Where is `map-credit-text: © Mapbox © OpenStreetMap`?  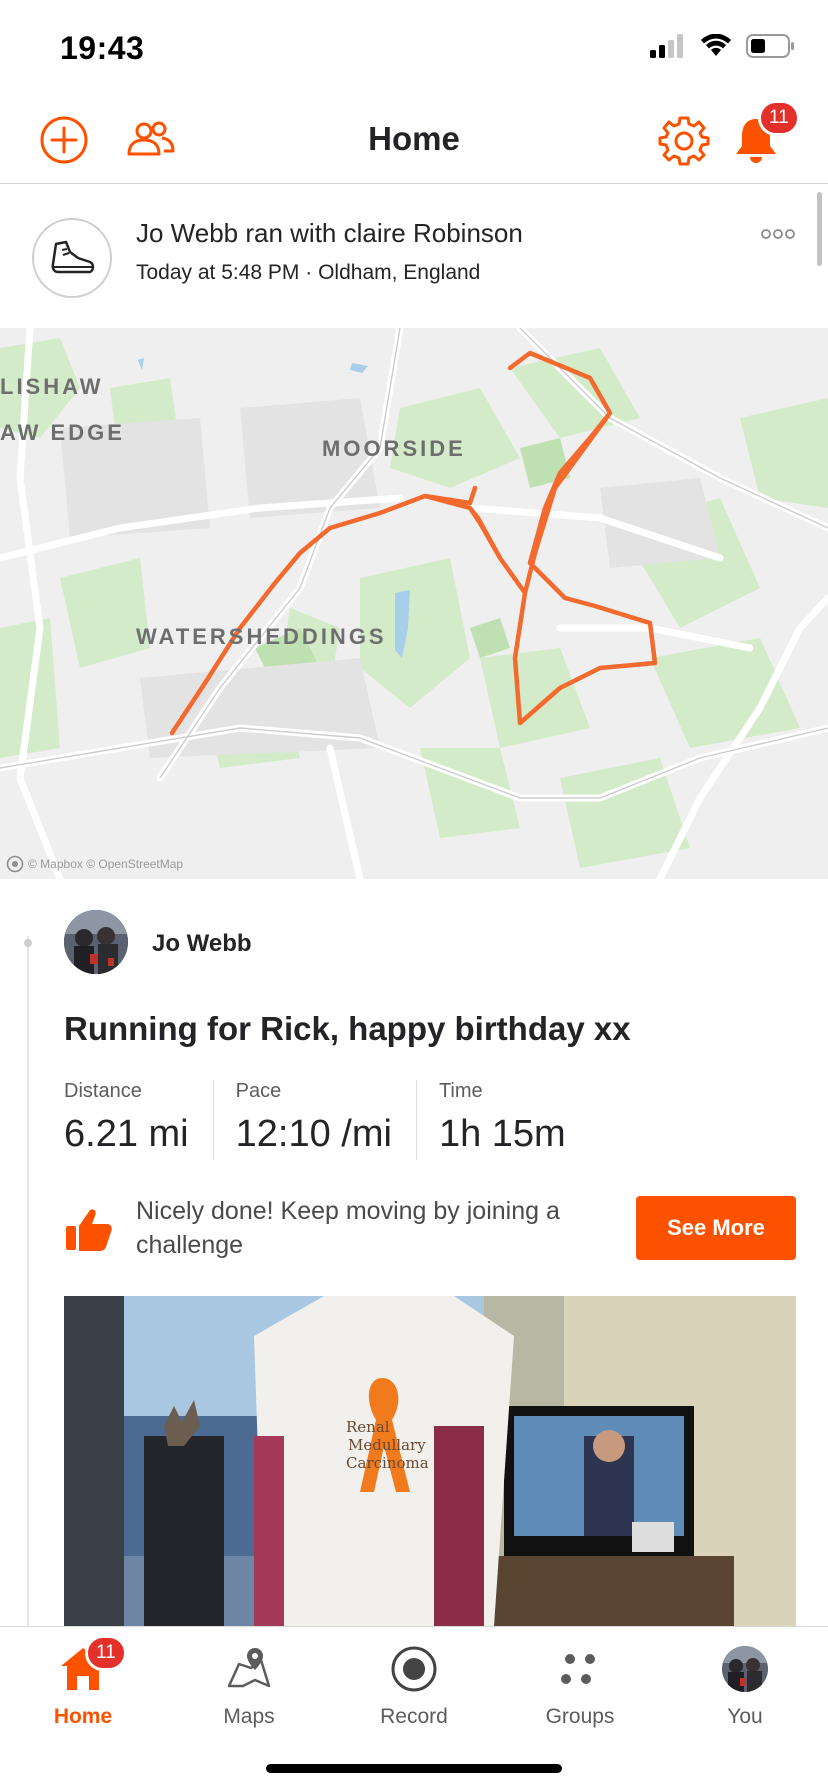
map-credit-text: © Mapbox © OpenStreetMap is located at coordinates (106, 864).